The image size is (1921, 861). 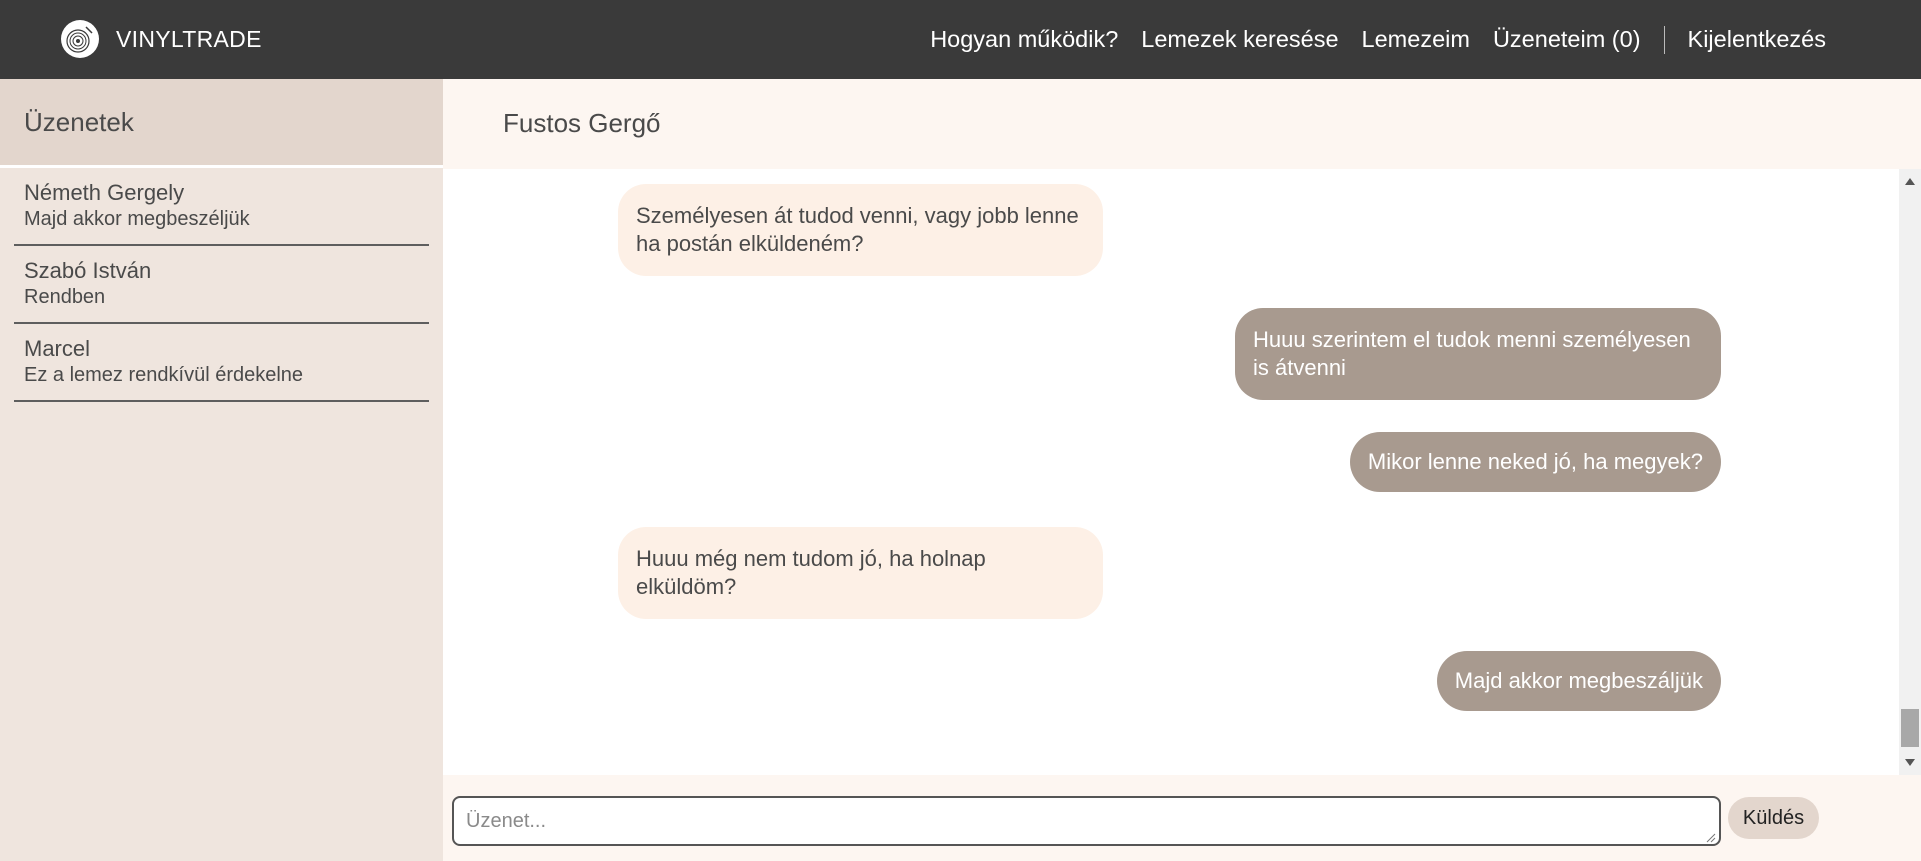 What do you see at coordinates (79, 121) in the screenshot?
I see `sidebar-title: Üzenetek` at bounding box center [79, 121].